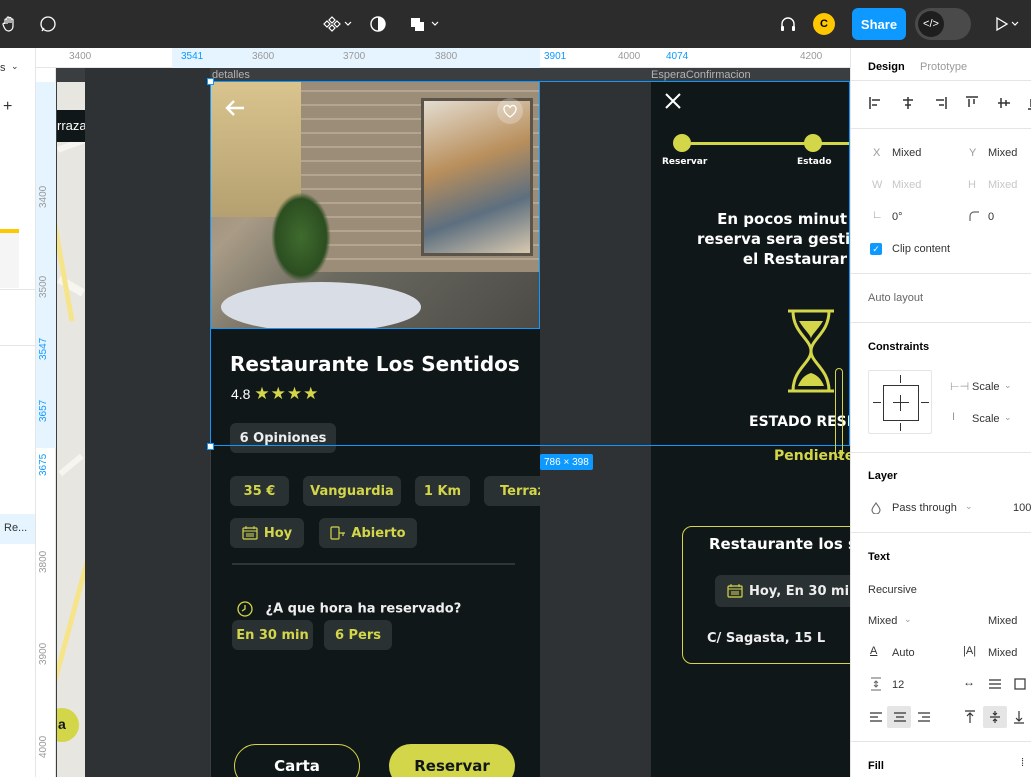  What do you see at coordinates (941, 128) in the screenshot?
I see `divider` at bounding box center [941, 128].